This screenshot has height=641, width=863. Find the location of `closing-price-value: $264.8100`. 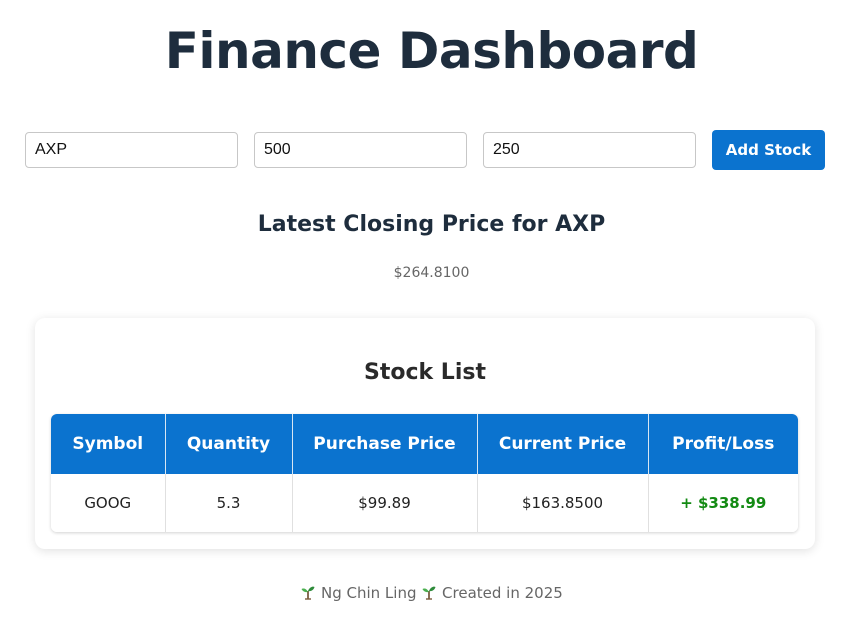

closing-price-value: $264.8100 is located at coordinates (431, 273).